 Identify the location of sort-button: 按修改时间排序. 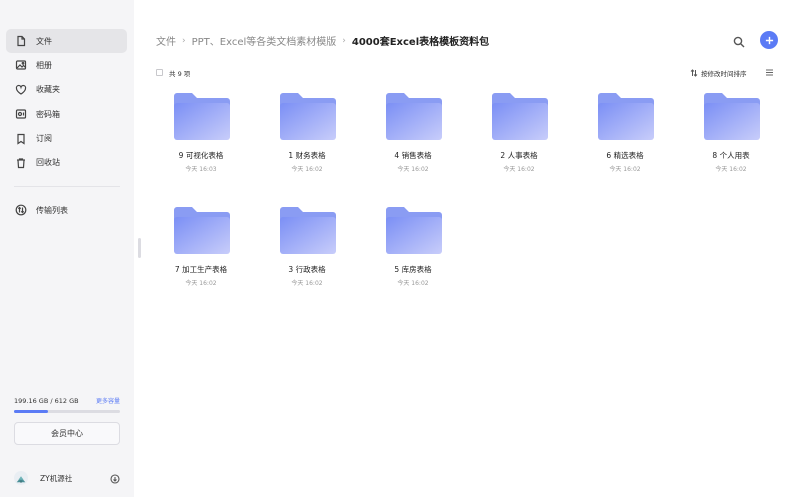
(718, 73).